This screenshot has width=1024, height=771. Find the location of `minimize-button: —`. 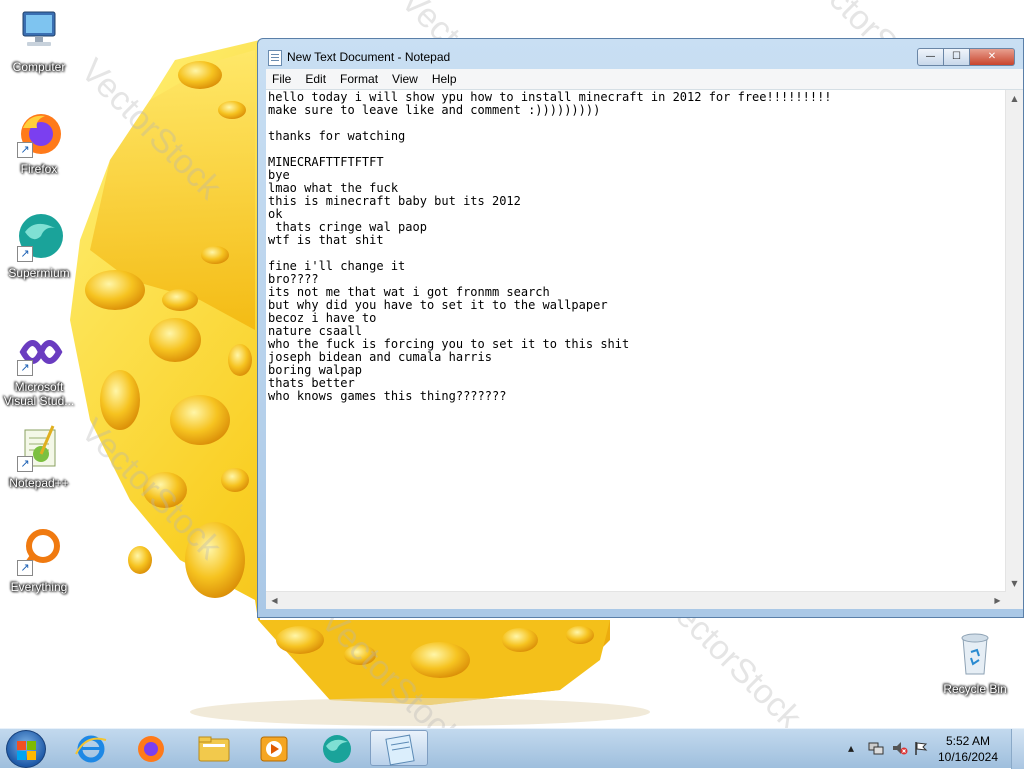

minimize-button: — is located at coordinates (930, 57).